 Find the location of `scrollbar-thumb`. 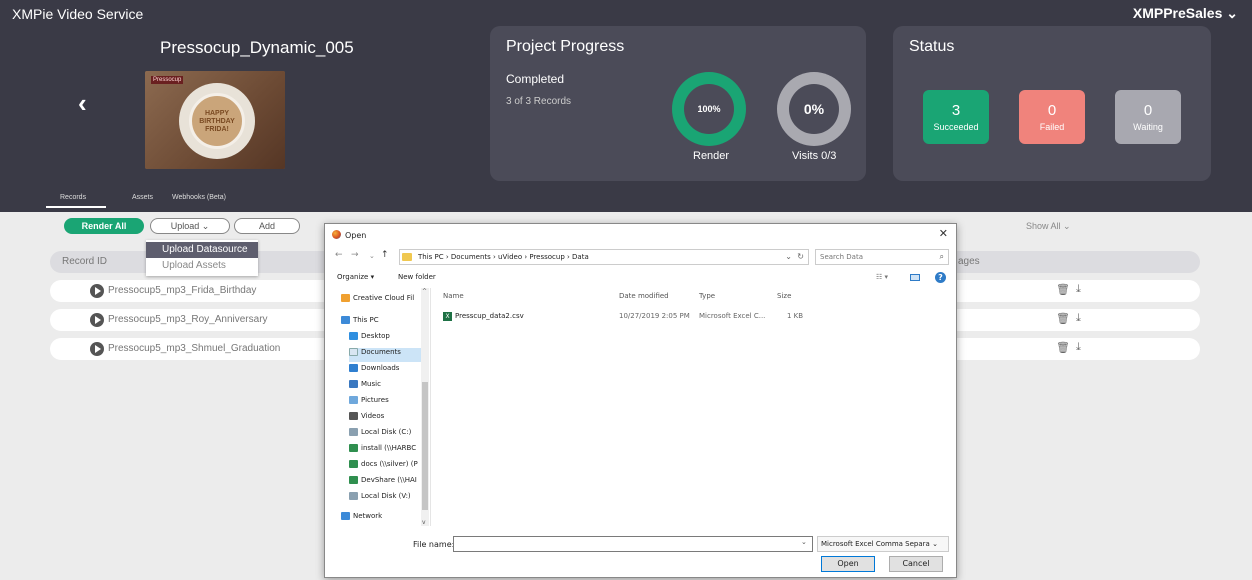

scrollbar-thumb is located at coordinates (425, 446).